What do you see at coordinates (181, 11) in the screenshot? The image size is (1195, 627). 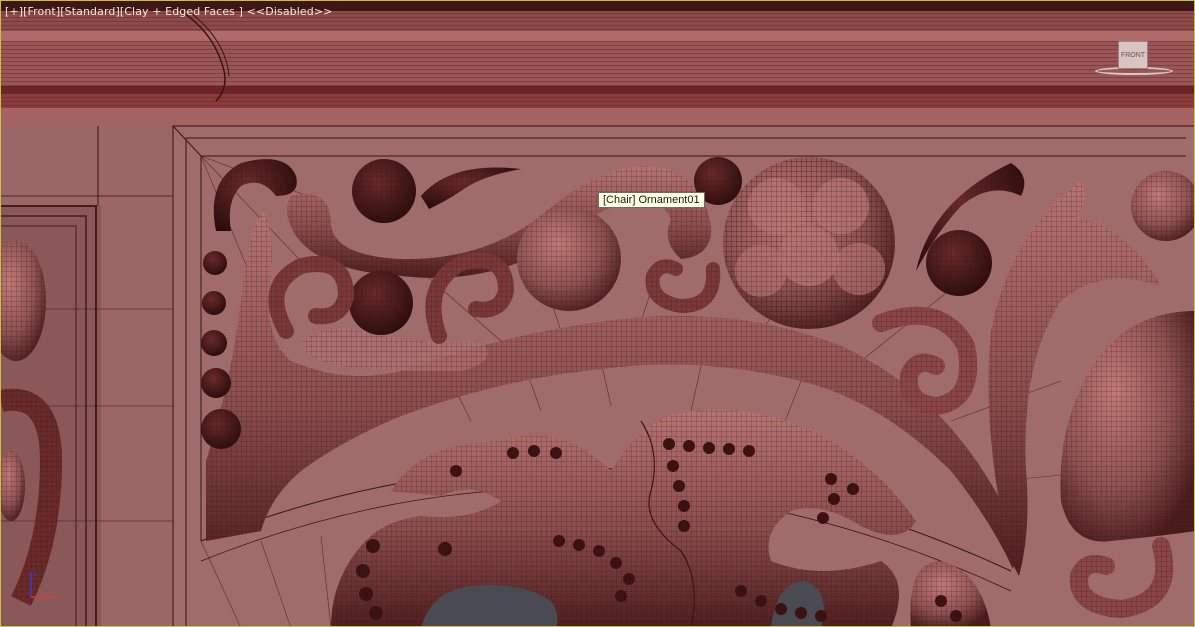 I see `viewport-shading-menu: [Clay + Edged Faces ]` at bounding box center [181, 11].